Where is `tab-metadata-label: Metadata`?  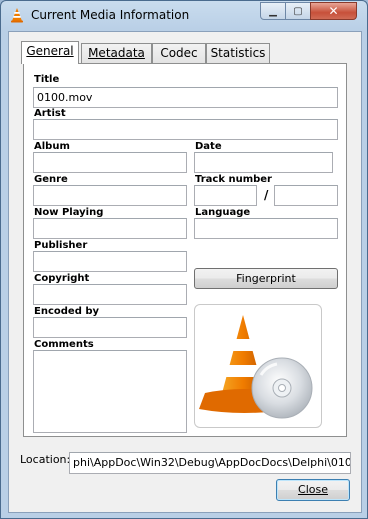 tab-metadata-label: Metadata is located at coordinates (116, 53).